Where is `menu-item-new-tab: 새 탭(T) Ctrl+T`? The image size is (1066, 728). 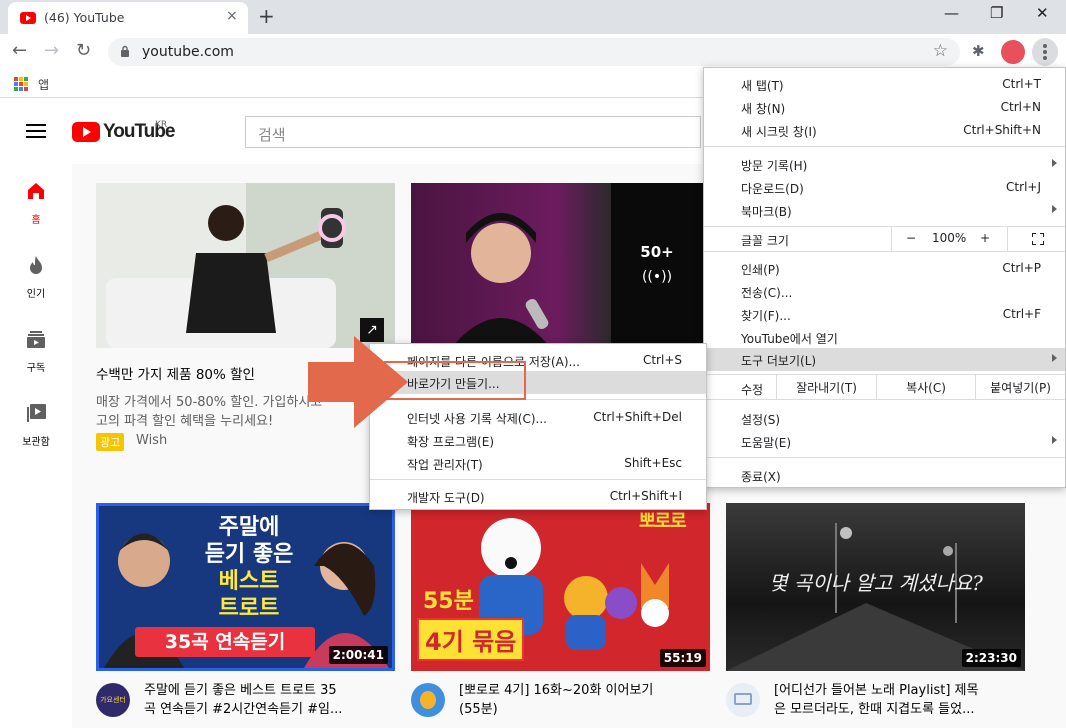
menu-item-new-tab: 새 탭(T) Ctrl+T is located at coordinates (884, 84).